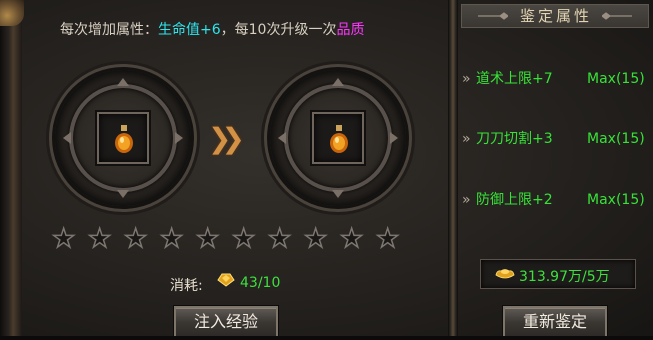  I want to click on inject-experience-button: 注入经验, so click(226, 322).